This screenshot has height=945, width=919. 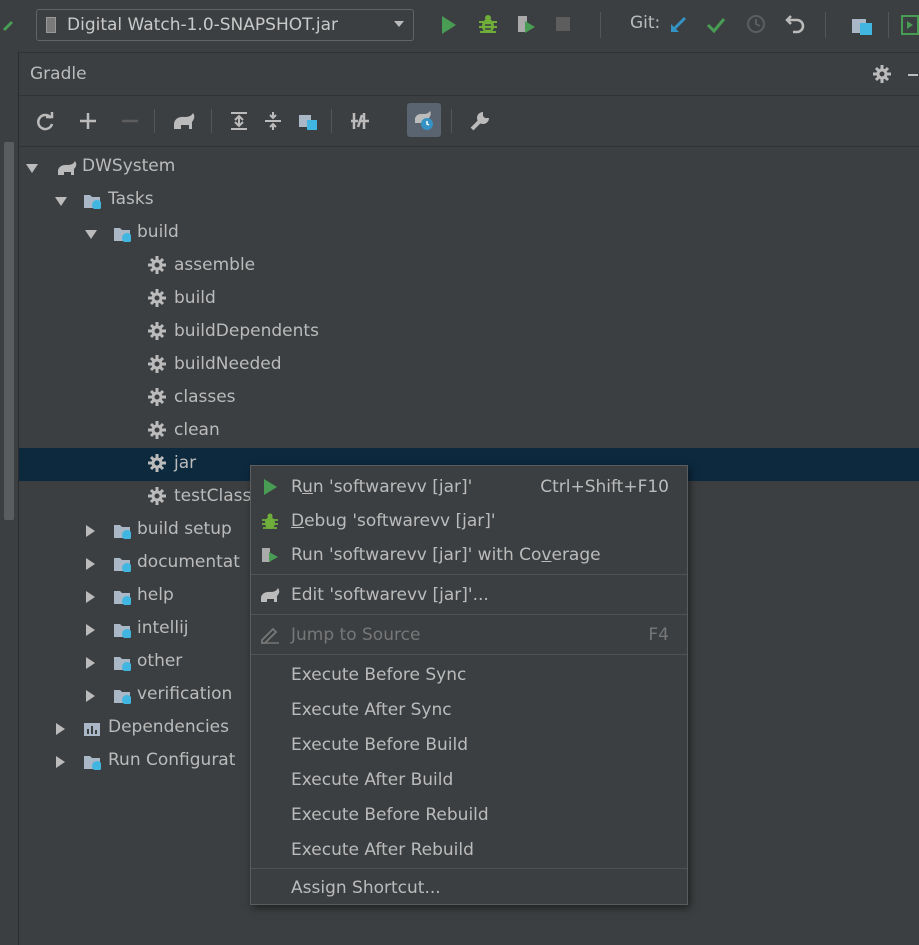 What do you see at coordinates (184, 529) in the screenshot?
I see `tree-node-label: build setup` at bounding box center [184, 529].